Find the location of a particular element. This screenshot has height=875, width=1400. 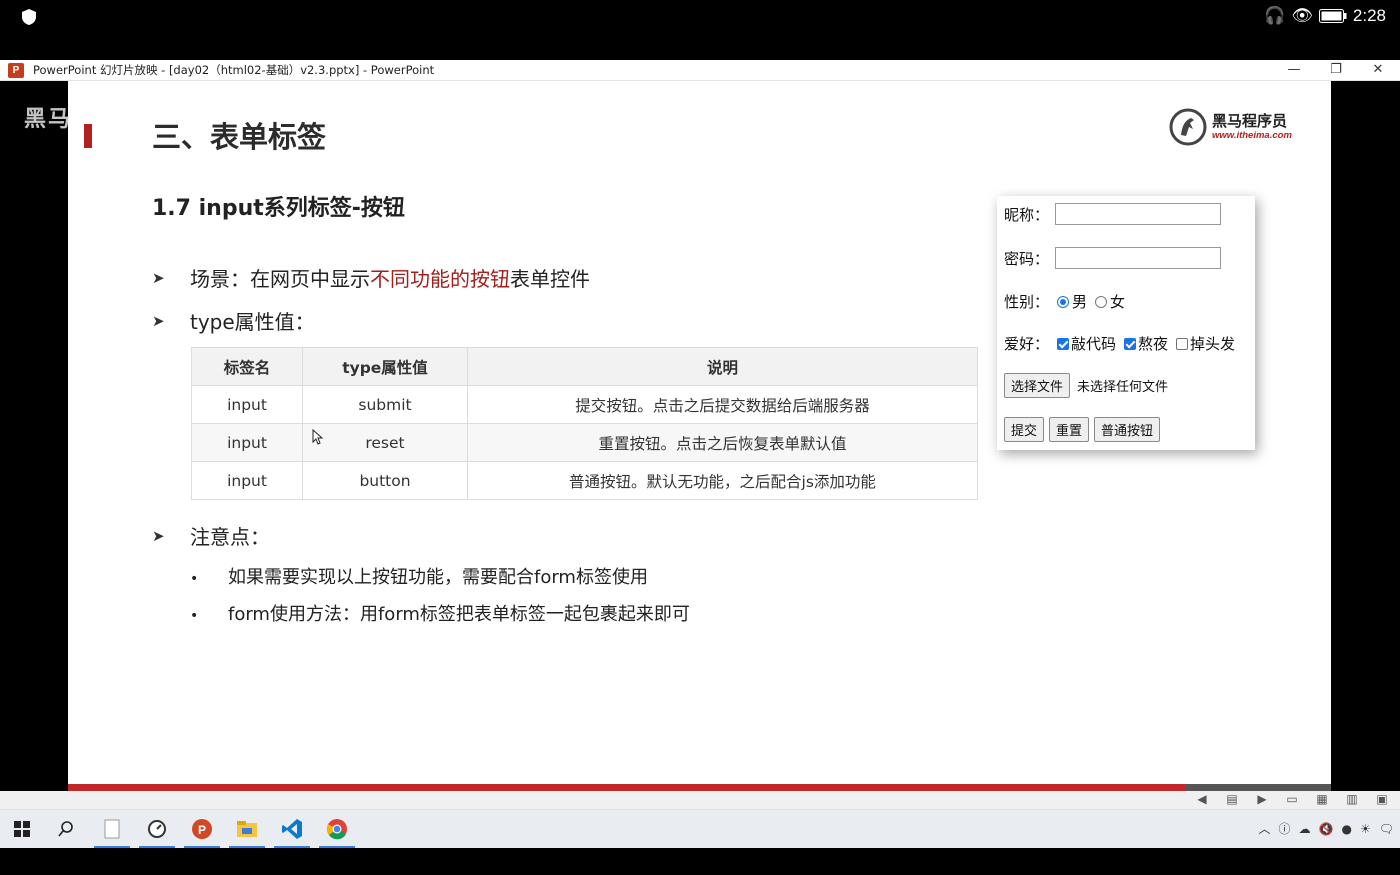

table-header: 标签名 is located at coordinates (247, 366).